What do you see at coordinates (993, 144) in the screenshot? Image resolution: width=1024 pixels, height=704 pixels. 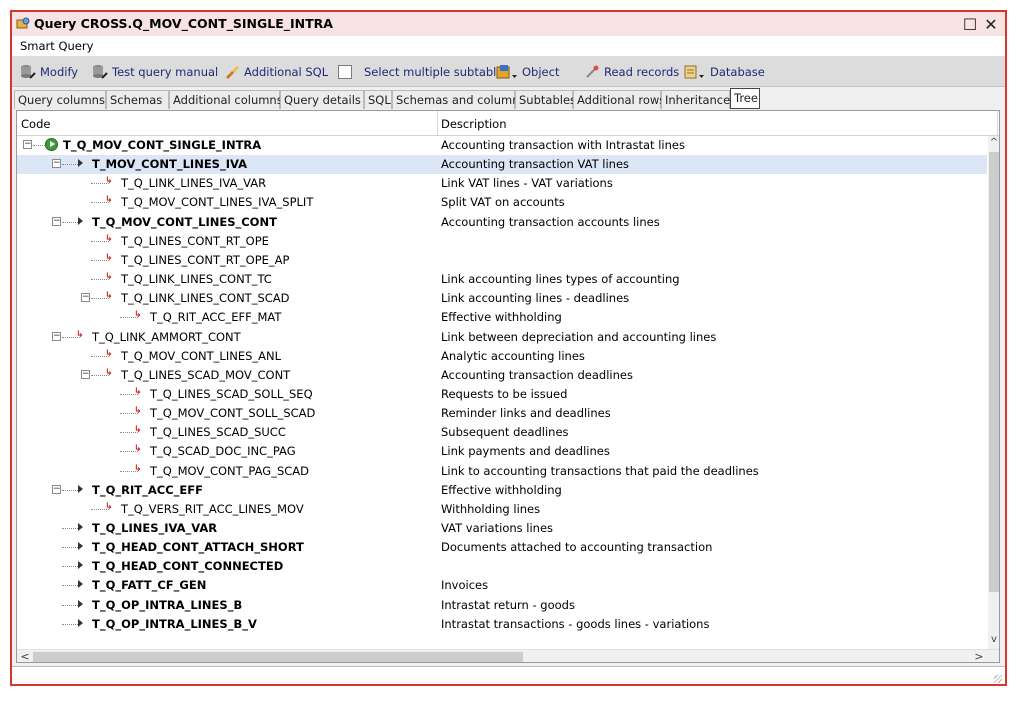 I see `scroll-up-icon: ^` at bounding box center [993, 144].